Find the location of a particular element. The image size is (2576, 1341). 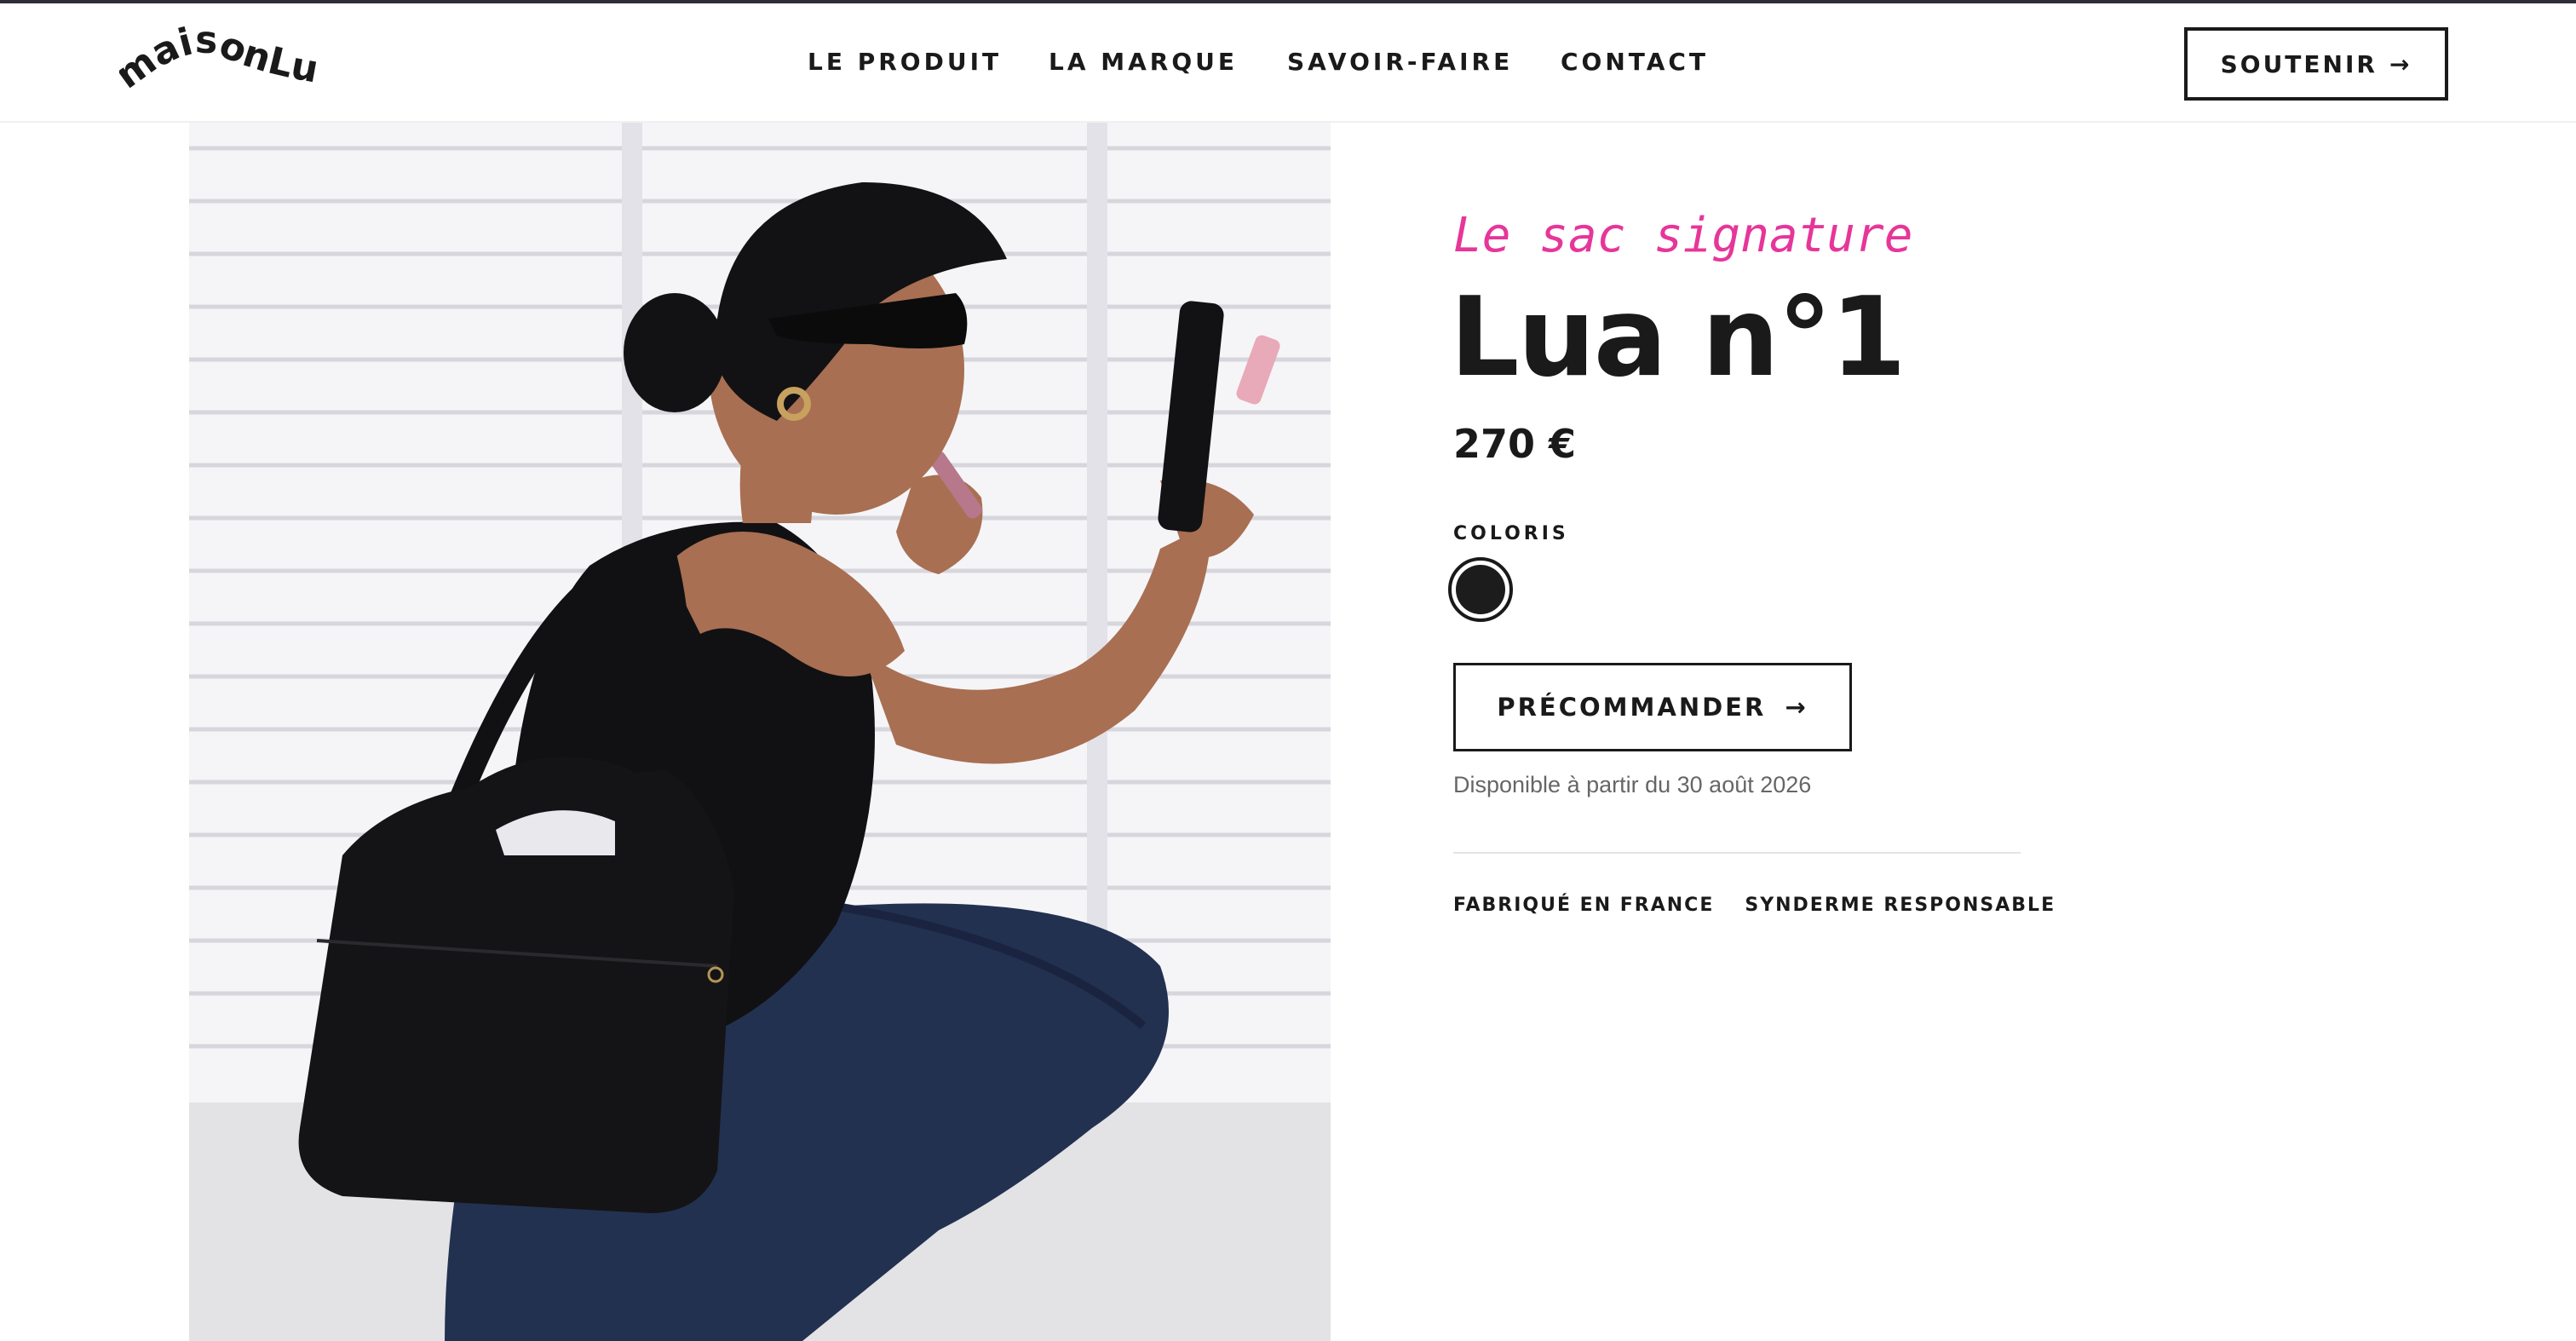

color-swatch-fill is located at coordinates (1481, 589).